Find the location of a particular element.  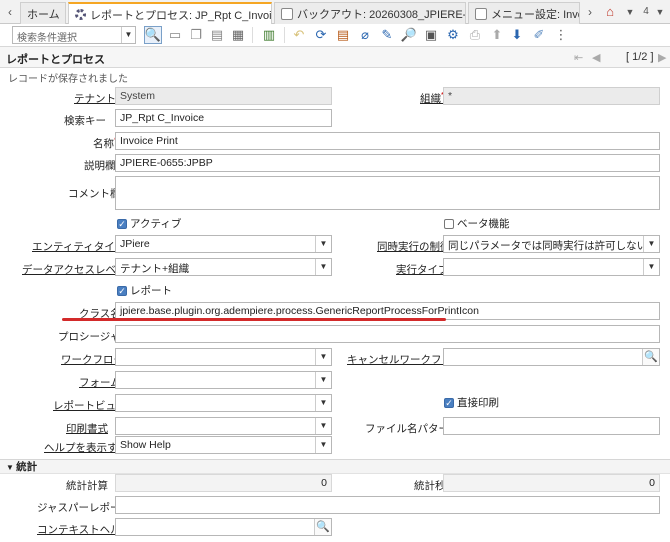

window-header: レポートとプロセス ⇤ ◀ [ 1/2 ] ▶ is located at coordinates (335, 57).